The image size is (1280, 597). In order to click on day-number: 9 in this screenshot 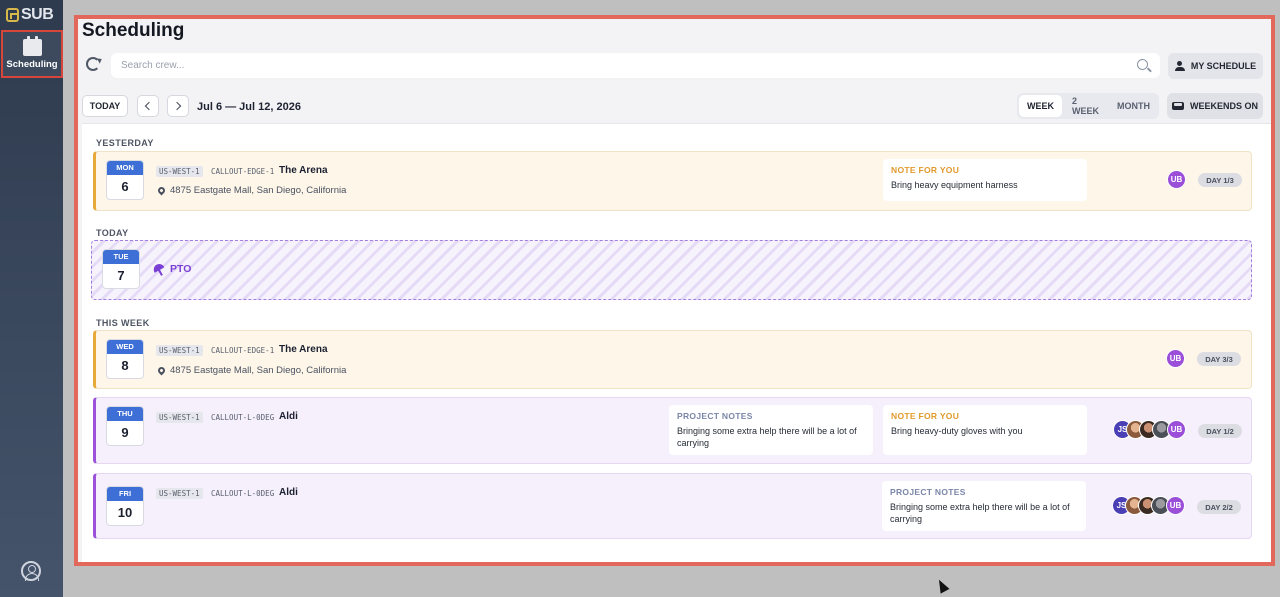, I will do `click(125, 432)`.